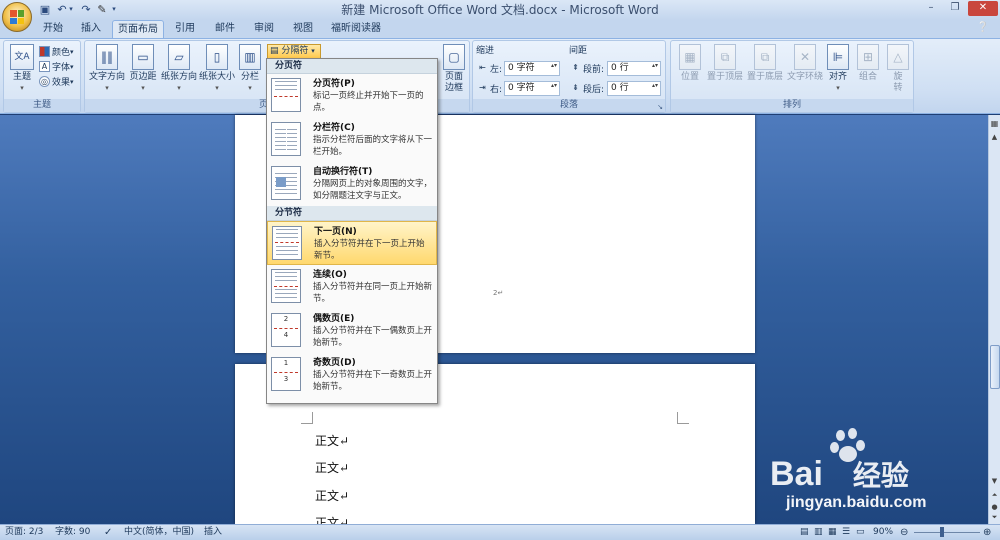 Image resolution: width=1000 pixels, height=540 pixels. Describe the element at coordinates (159, 532) in the screenshot. I see `status-language: 中文(简体，中国)` at that location.